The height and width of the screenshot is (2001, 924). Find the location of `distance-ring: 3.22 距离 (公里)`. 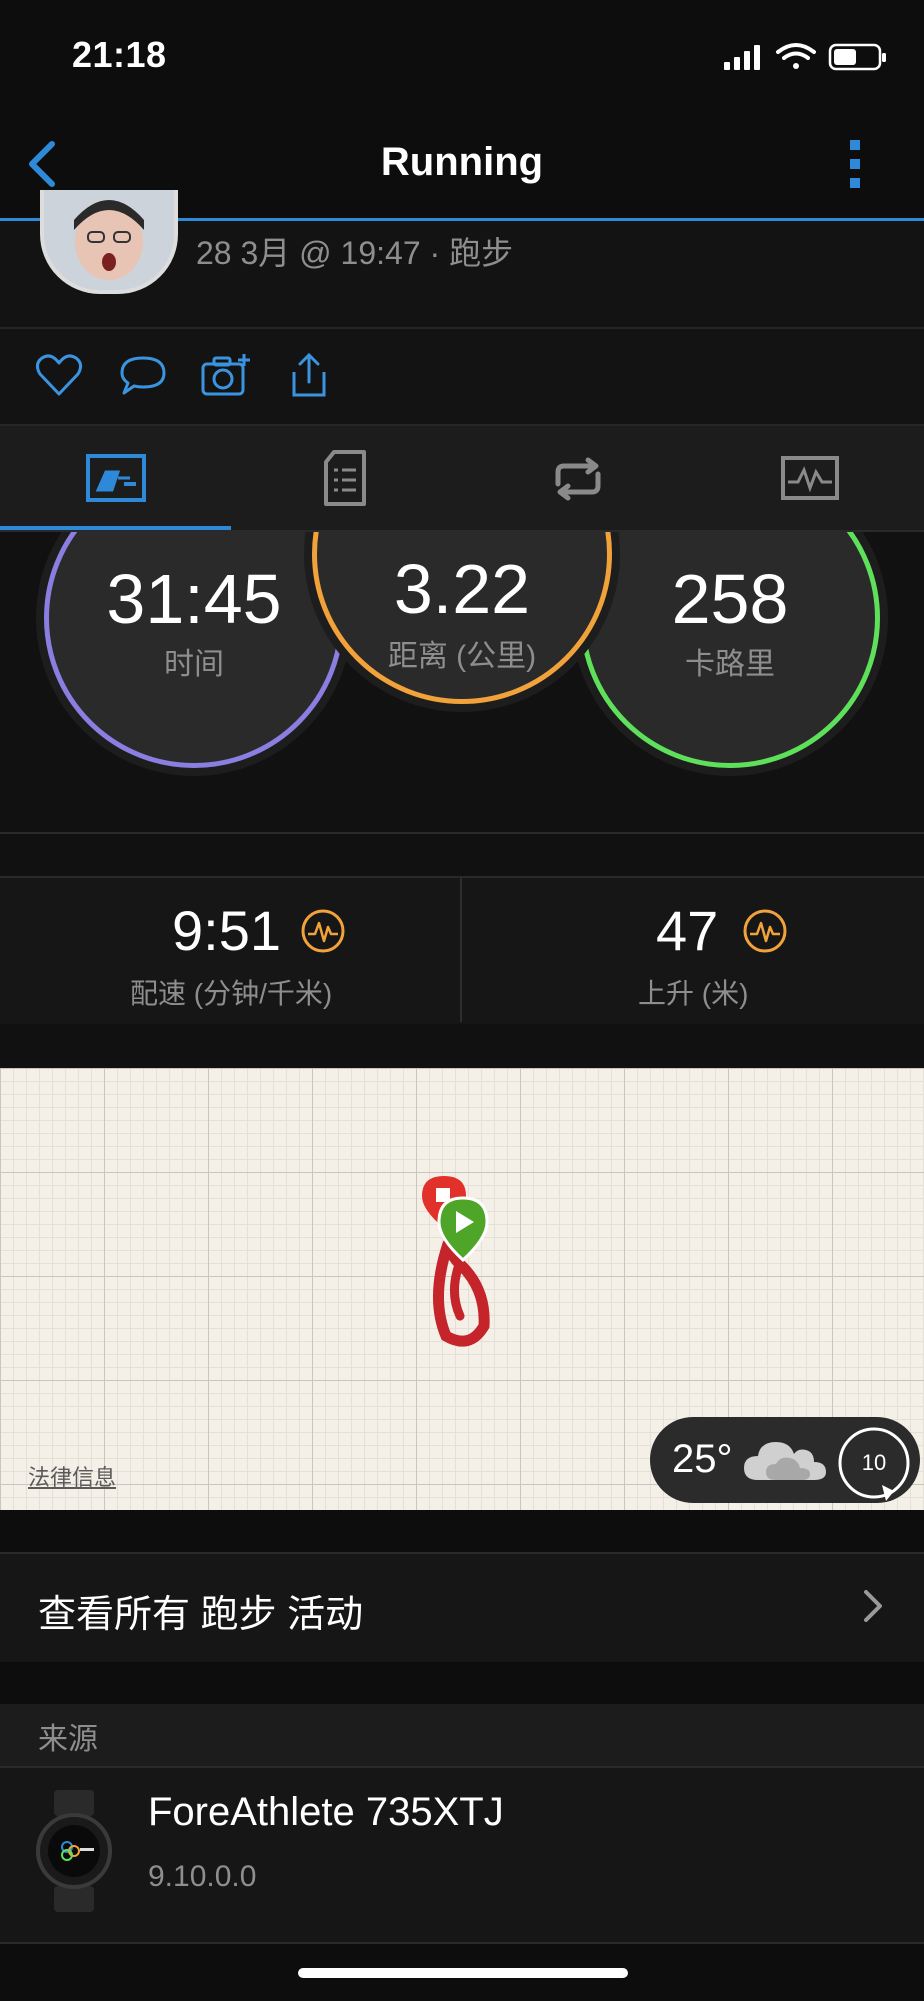

distance-ring: 3.22 距离 (公里) is located at coordinates (462, 618).